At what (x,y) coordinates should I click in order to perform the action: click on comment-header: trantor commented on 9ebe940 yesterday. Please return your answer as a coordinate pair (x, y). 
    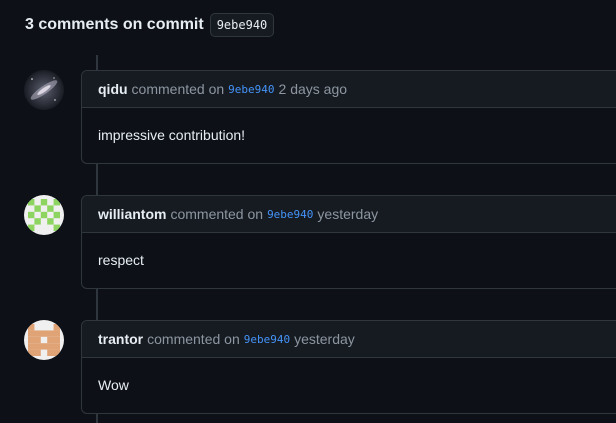
    Looking at the image, I should click on (349, 339).